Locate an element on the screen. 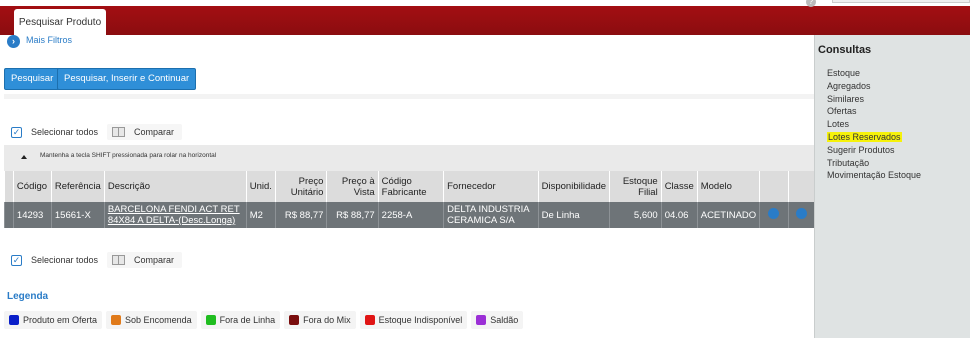 The image size is (970, 338). cell-fornecedor: DELTA INDUSTRIA CERAMICA S/A is located at coordinates (491, 215).